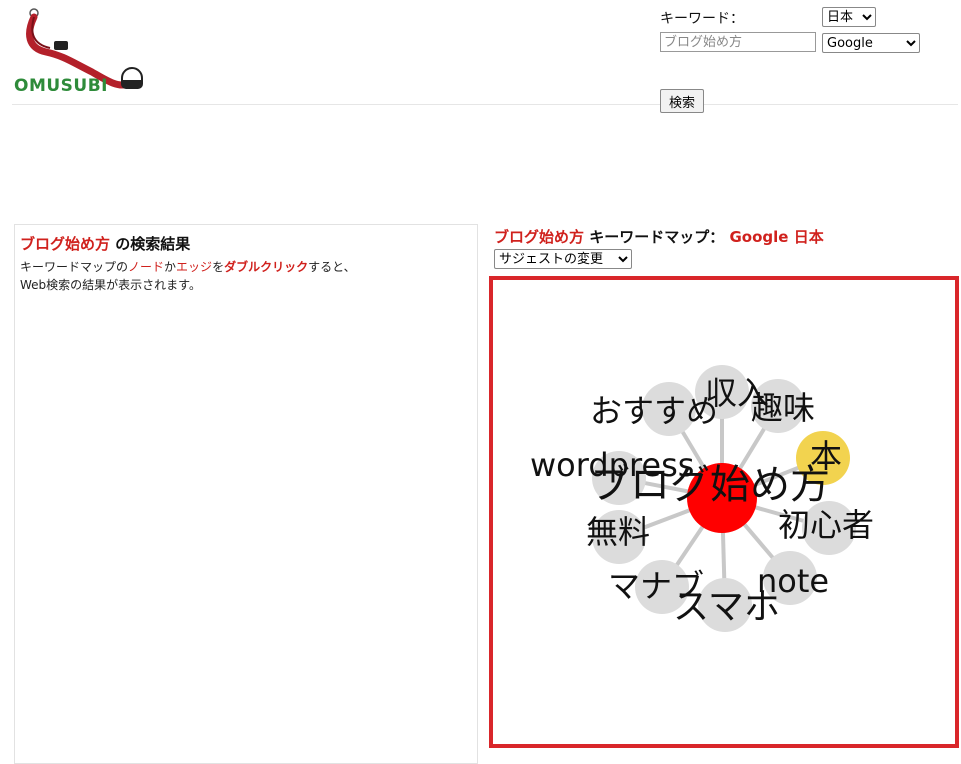  What do you see at coordinates (618, 532) in the screenshot?
I see `map-node-label-7: 無料` at bounding box center [618, 532].